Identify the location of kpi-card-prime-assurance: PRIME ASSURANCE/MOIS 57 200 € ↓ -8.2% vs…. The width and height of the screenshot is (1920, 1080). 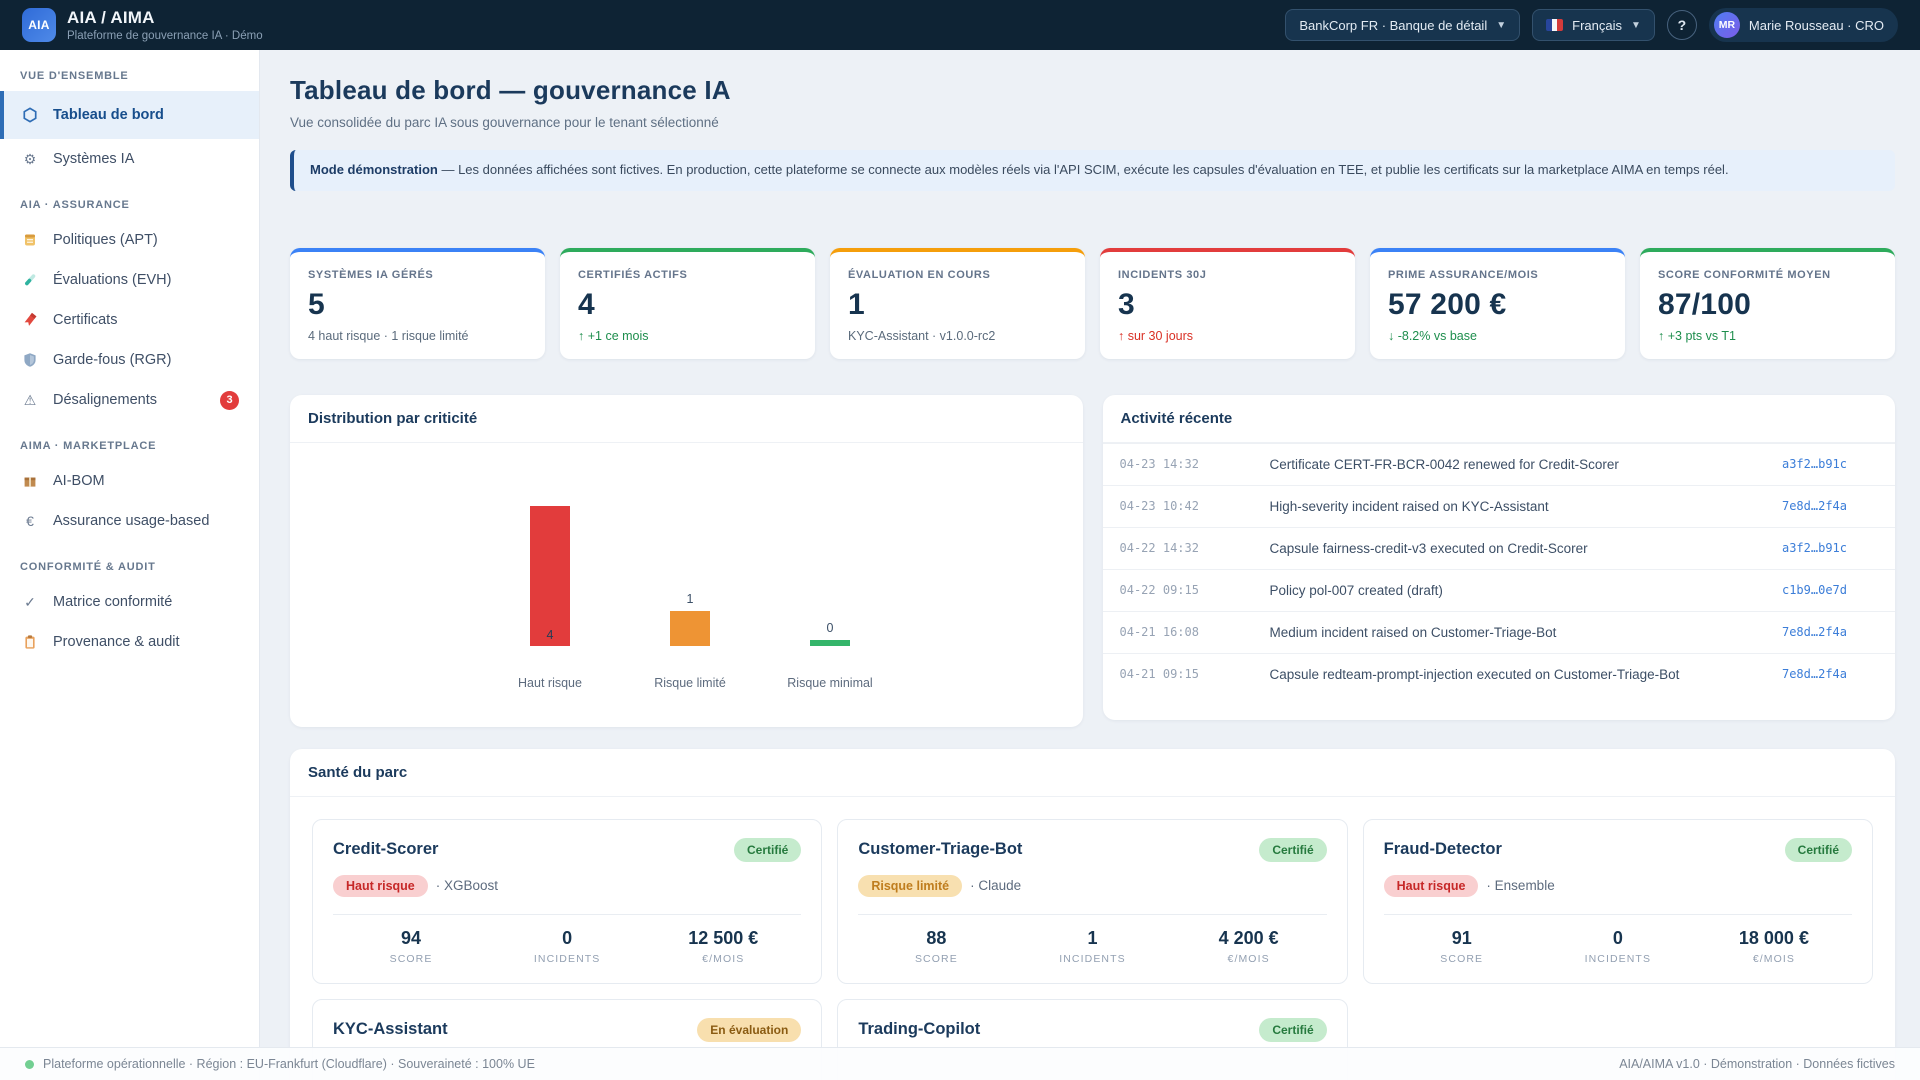
(1497, 303).